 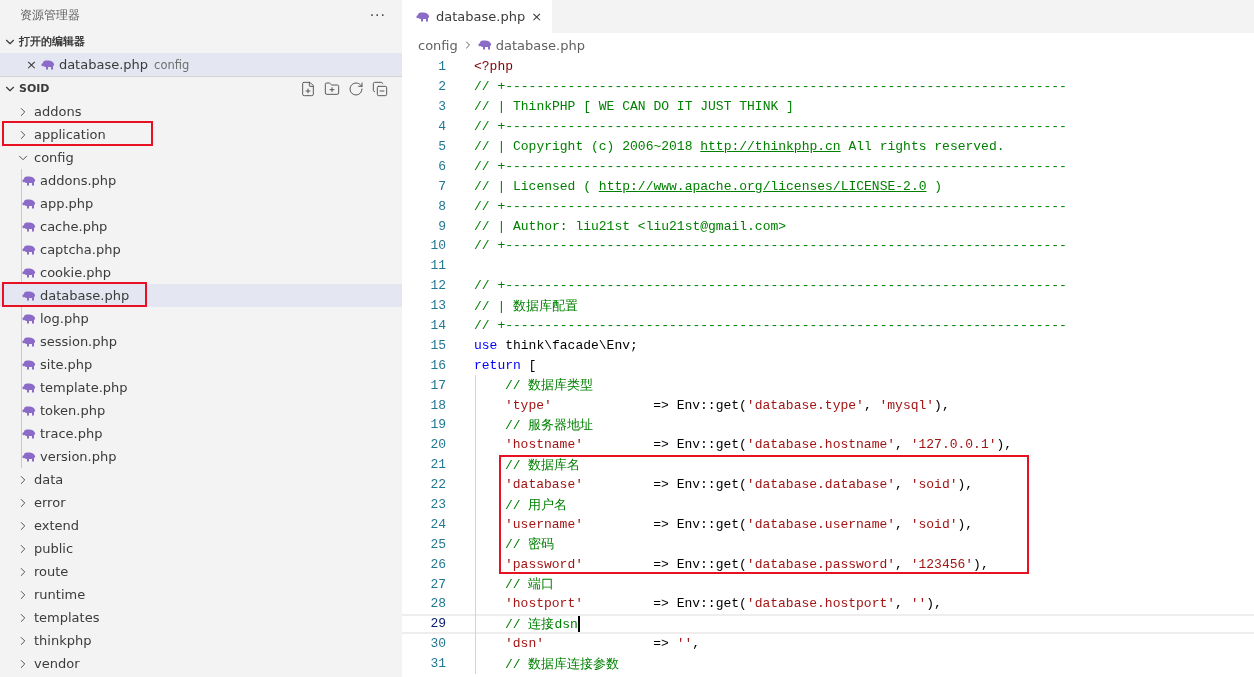 I want to click on line-number: 4, so click(x=441, y=127).